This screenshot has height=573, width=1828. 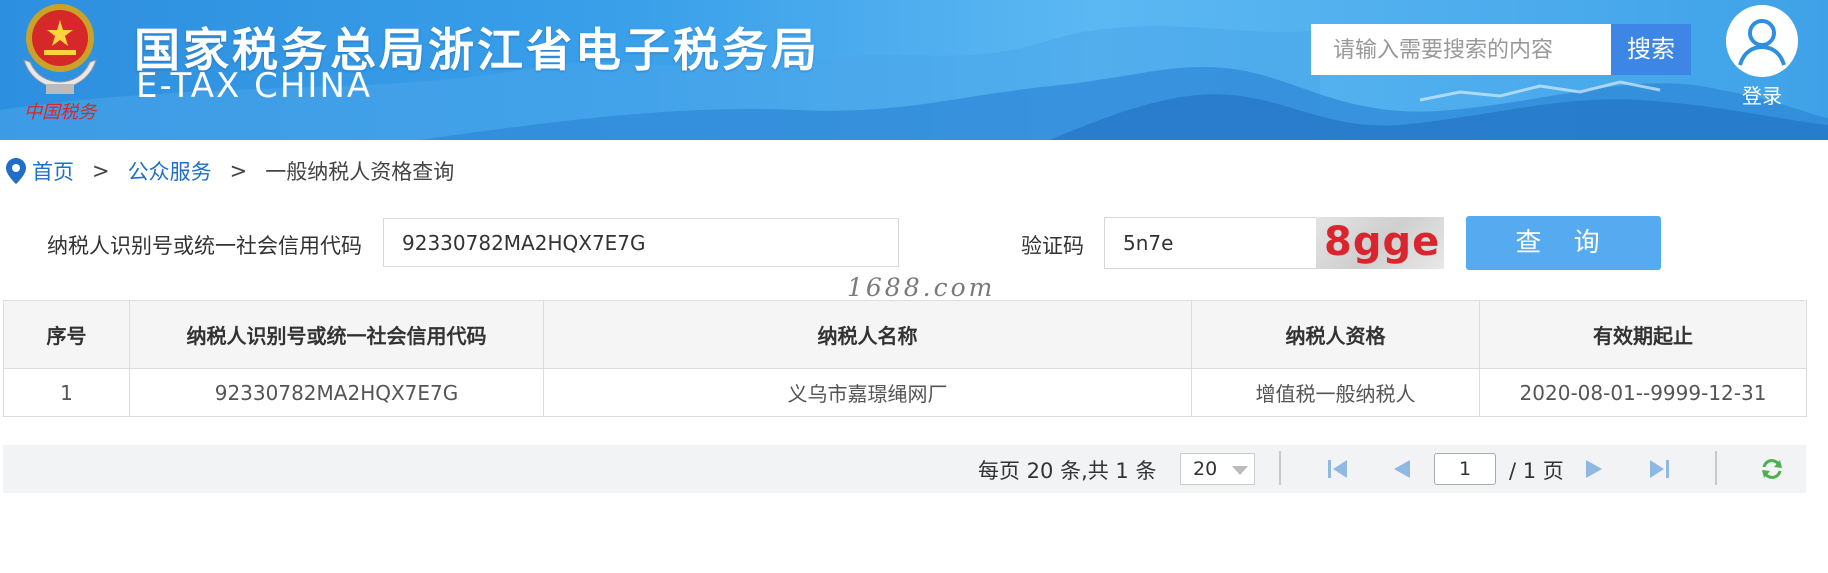 I want to click on current-page-input: 1, so click(x=1465, y=469).